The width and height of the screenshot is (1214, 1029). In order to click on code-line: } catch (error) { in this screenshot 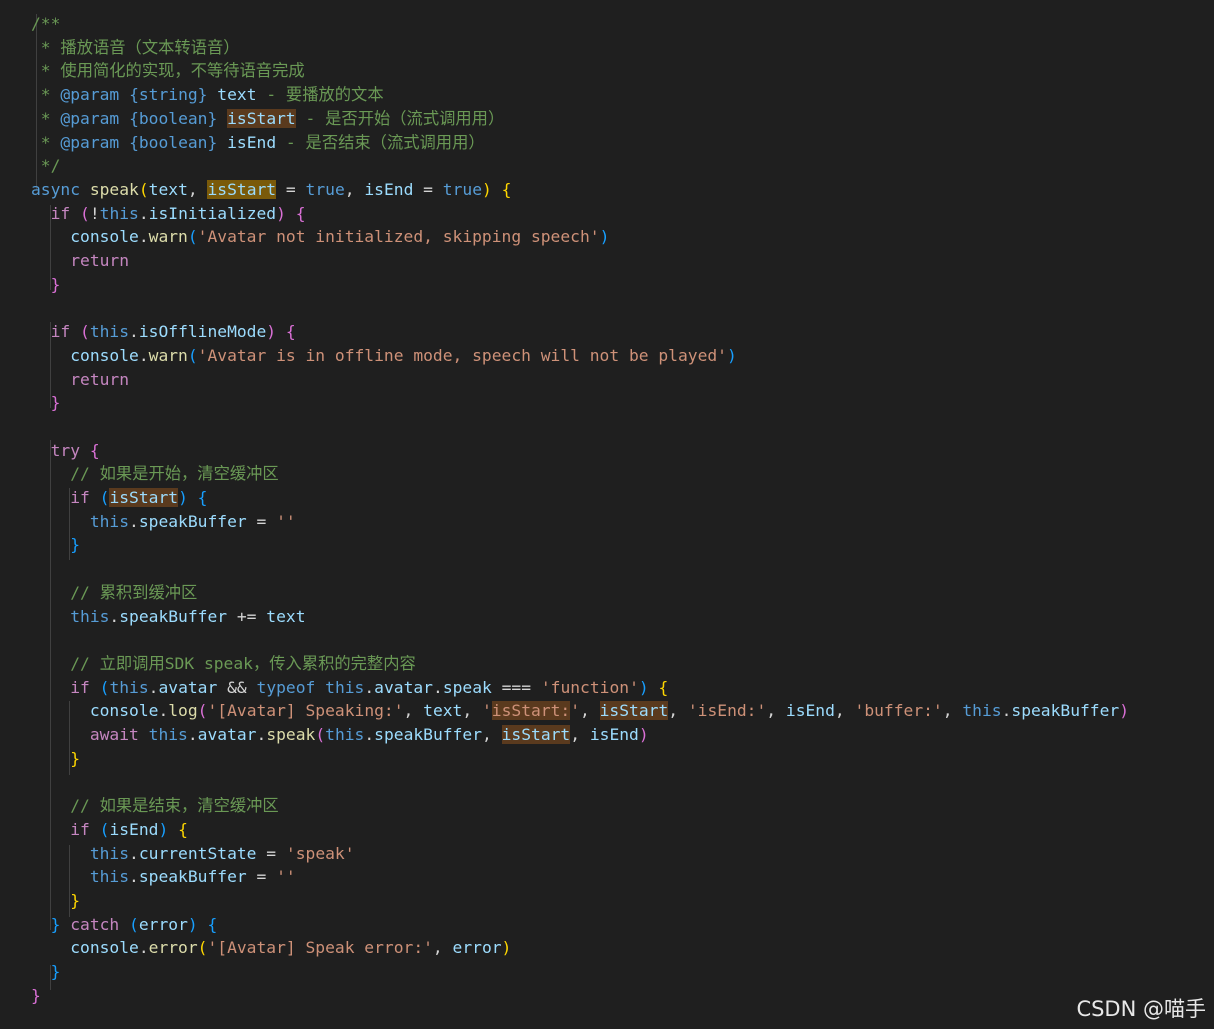, I will do `click(124, 925)`.